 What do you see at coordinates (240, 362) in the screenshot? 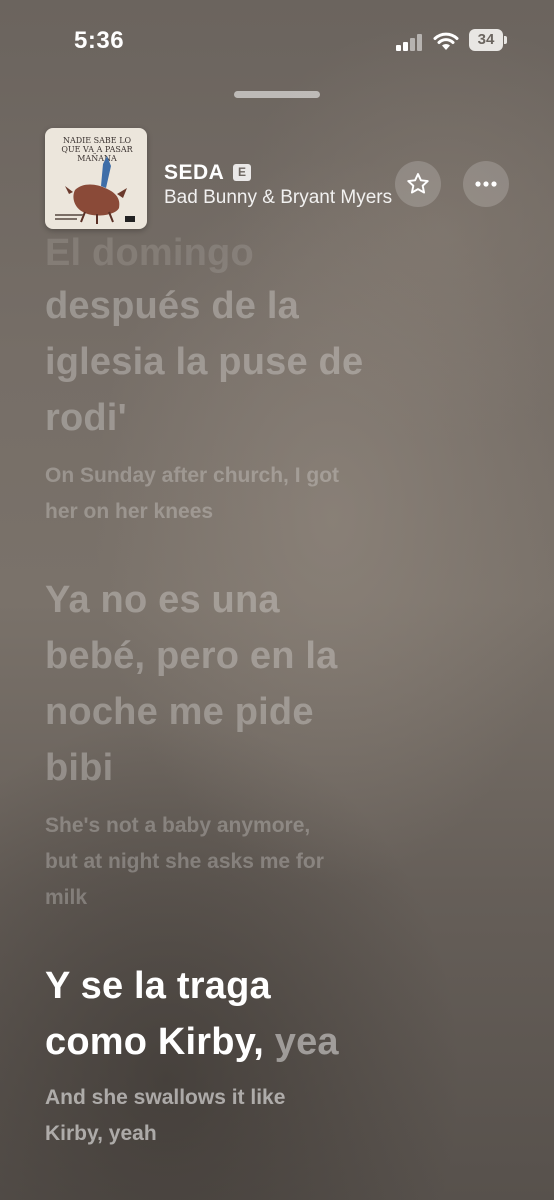
I see `lyric-line: iglesia la puse de` at bounding box center [240, 362].